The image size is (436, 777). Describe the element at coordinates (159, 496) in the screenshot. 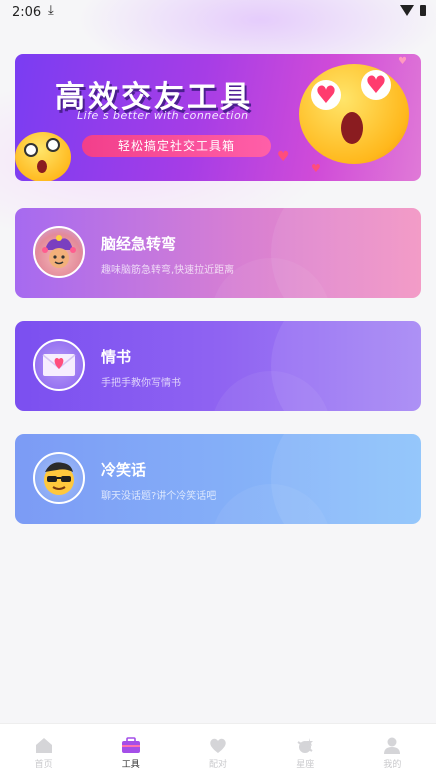

I see `tool-card-description: 聊天没话题?讲个冷笑话吧` at that location.